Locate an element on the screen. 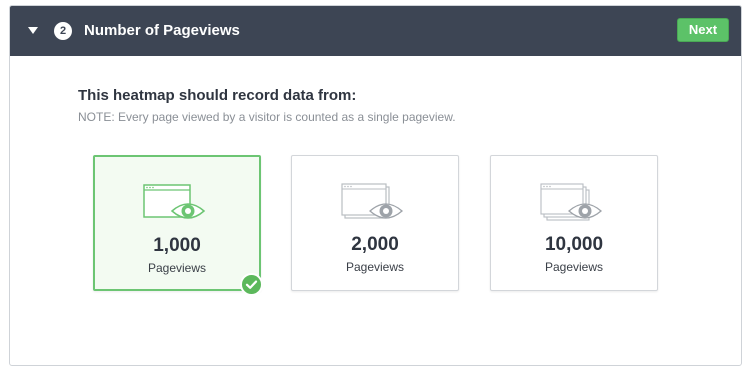 The width and height of the screenshot is (750, 373). collapse-caret-icon is located at coordinates (33, 30).